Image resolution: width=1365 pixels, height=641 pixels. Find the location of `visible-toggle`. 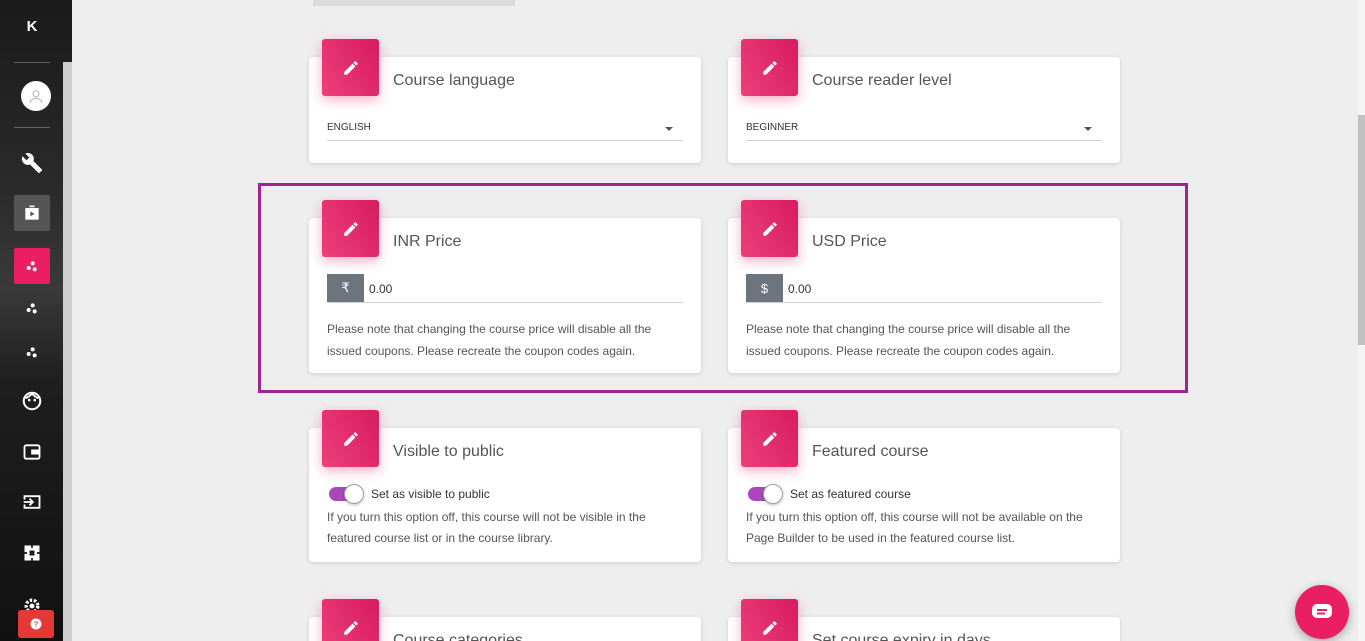

visible-toggle is located at coordinates (346, 494).